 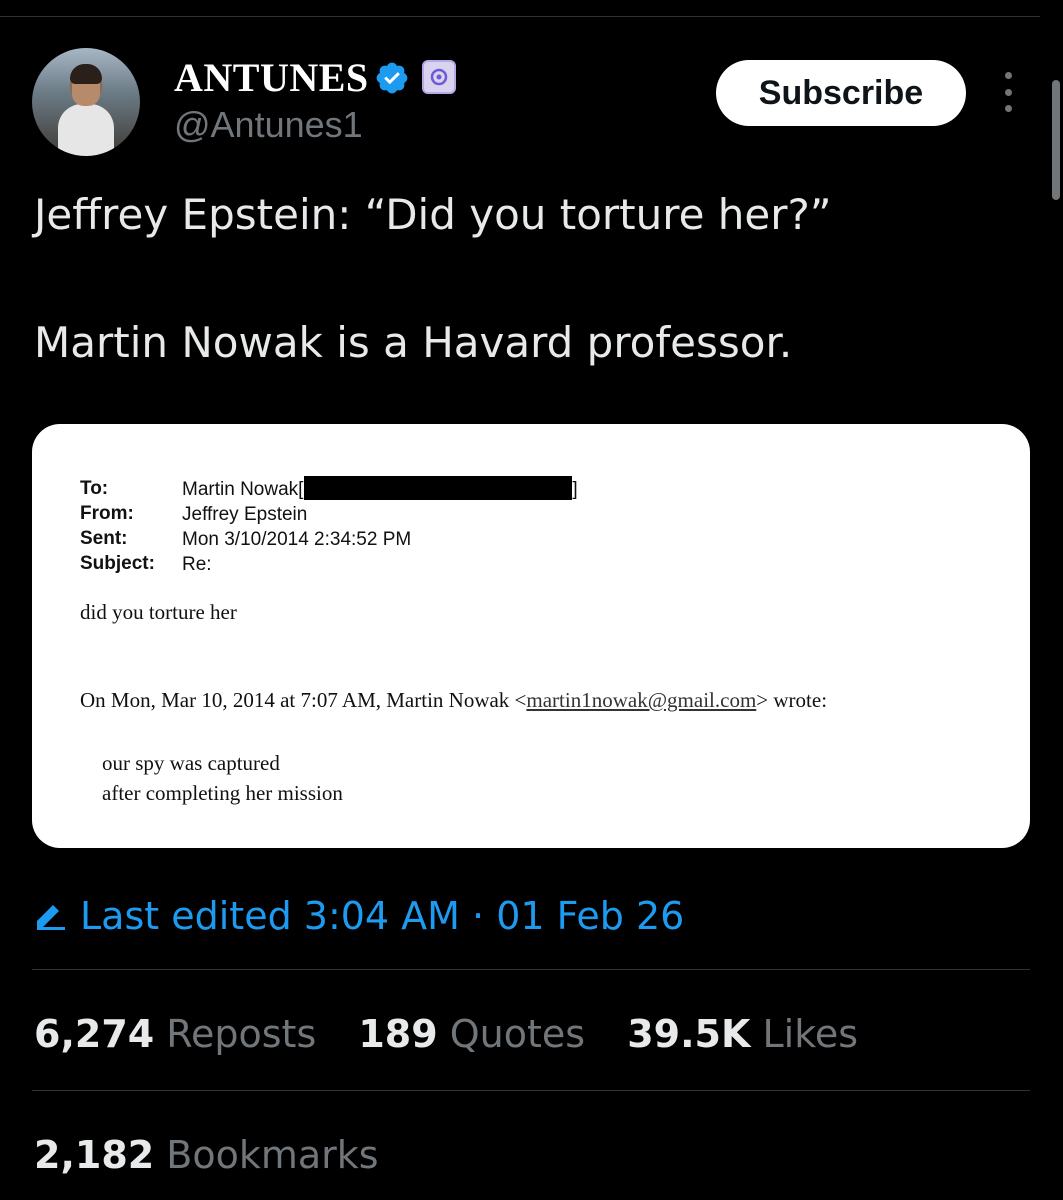 What do you see at coordinates (51, 917) in the screenshot?
I see `pencil-icon` at bounding box center [51, 917].